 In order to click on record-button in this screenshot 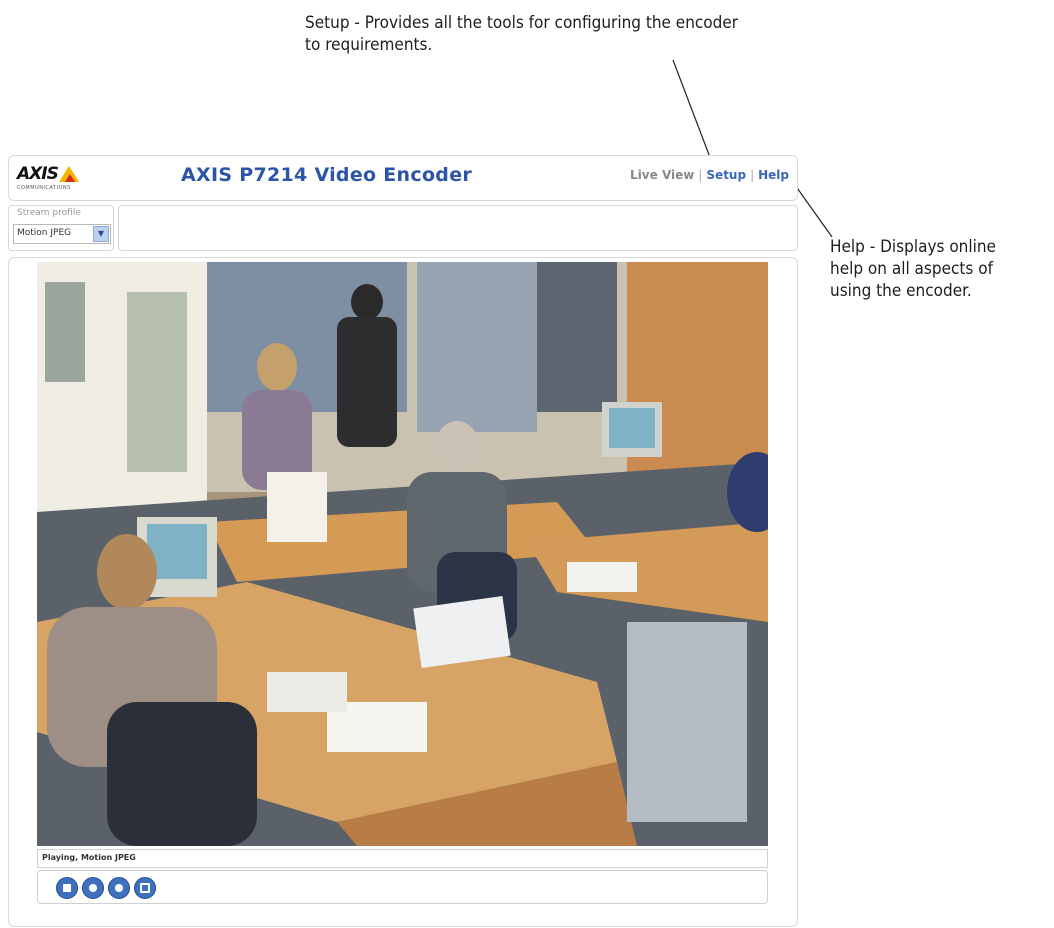, I will do `click(119, 888)`.